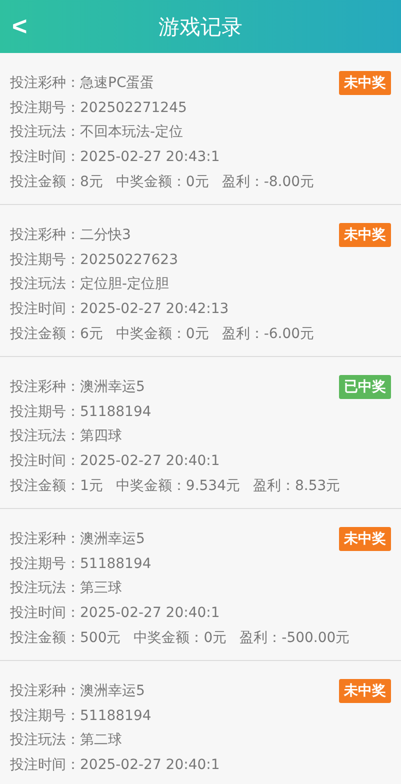  Describe the element at coordinates (296, 485) in the screenshot. I see `profit-amount: 盈利：8.53元` at that location.